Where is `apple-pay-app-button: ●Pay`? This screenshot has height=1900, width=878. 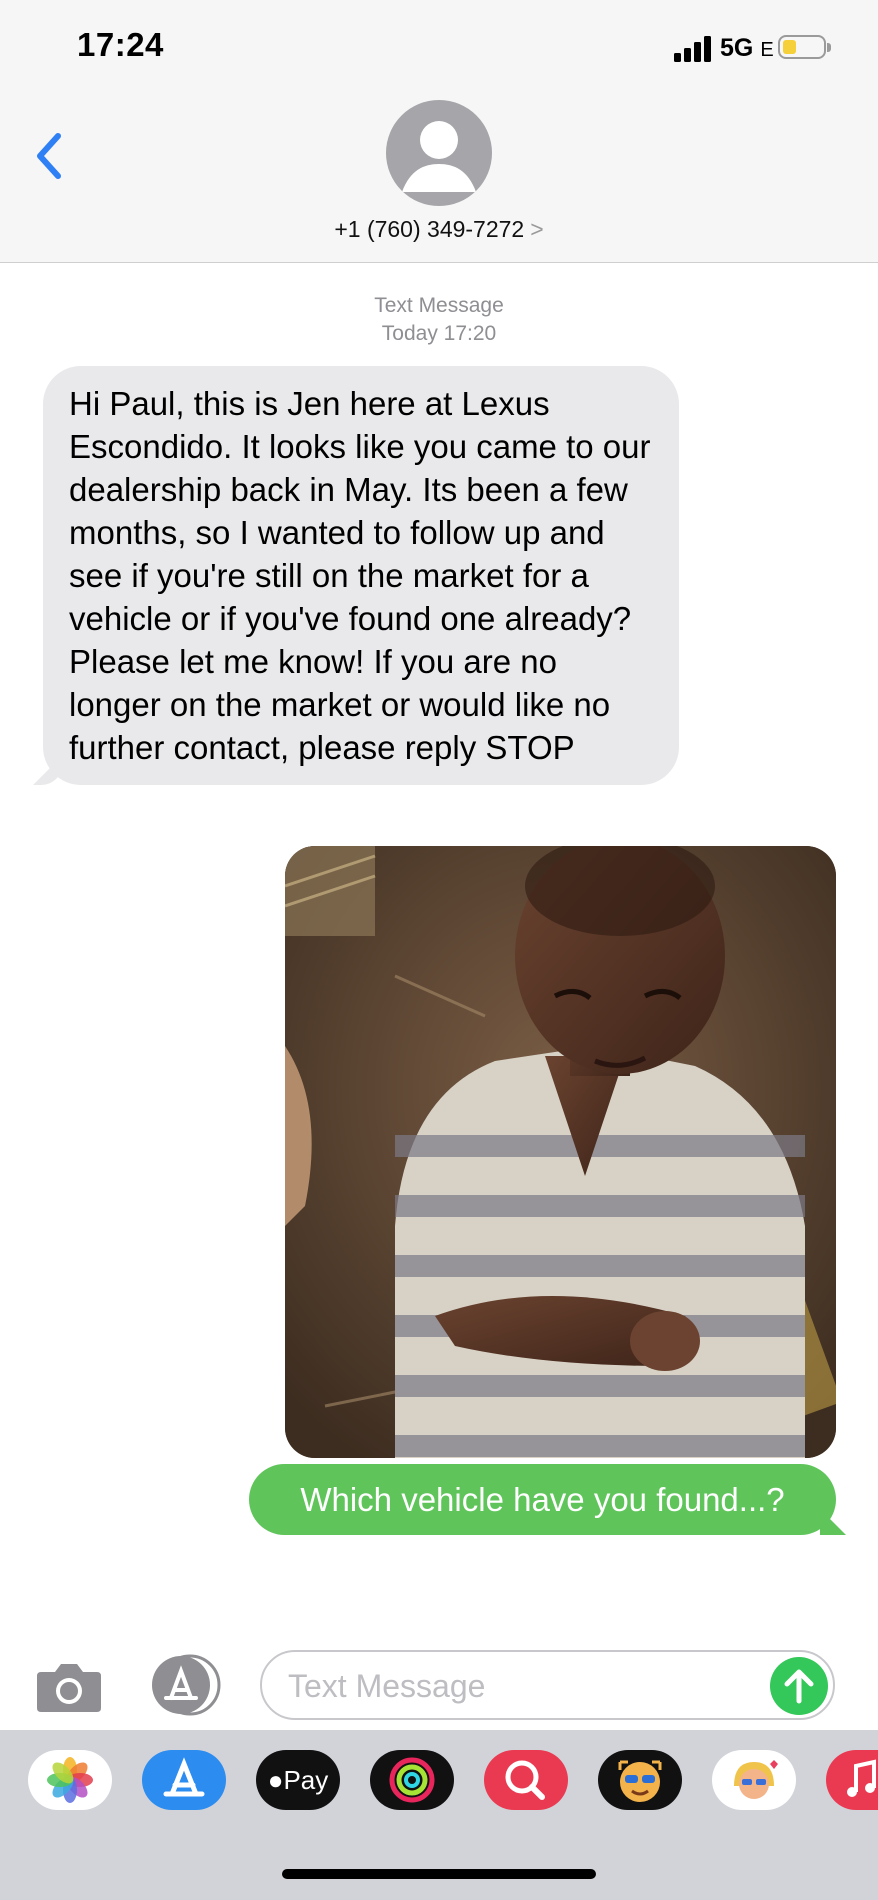
apple-pay-app-button: ●Pay is located at coordinates (298, 1780).